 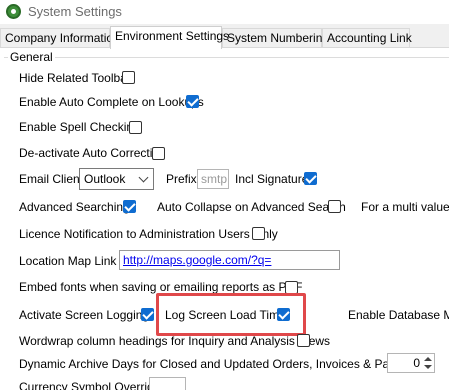 What do you see at coordinates (251, 207) in the screenshot?
I see `auto-collapse-label: Auto Collapse on Advanced Search` at bounding box center [251, 207].